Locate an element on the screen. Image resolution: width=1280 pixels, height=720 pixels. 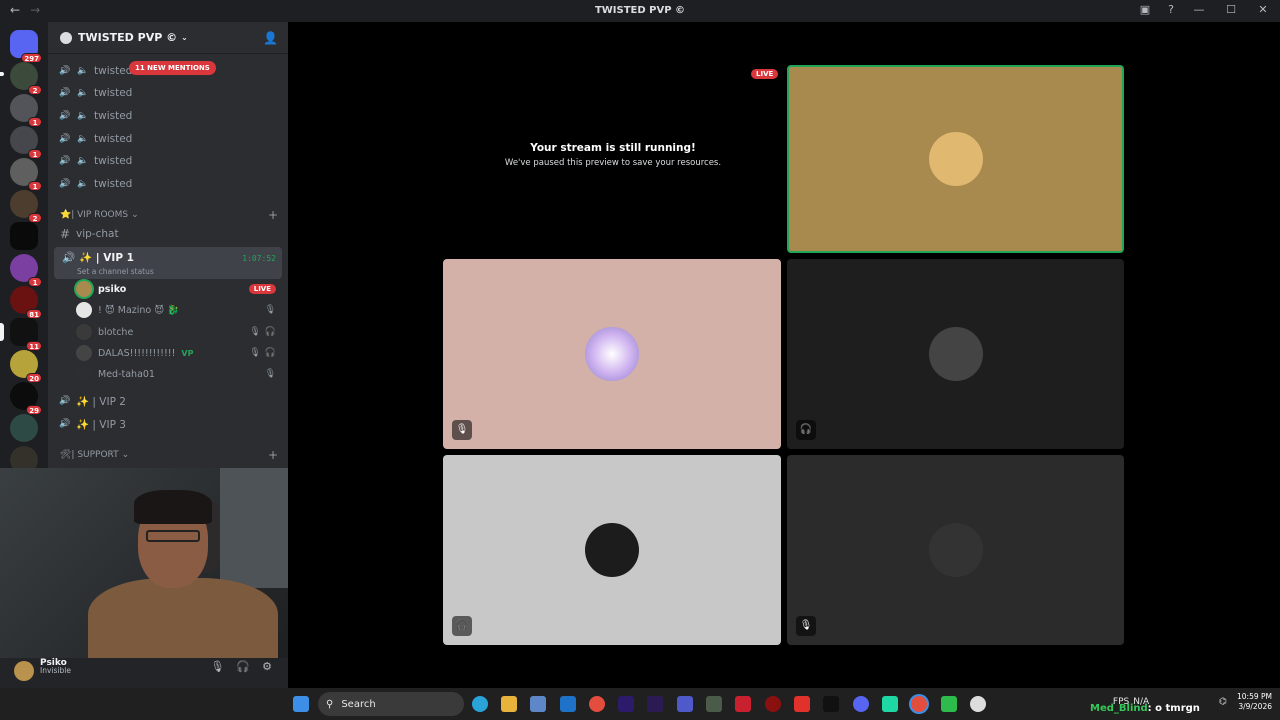
voice-member: blotche 🎙 🎧 is located at coordinates (177, 332).